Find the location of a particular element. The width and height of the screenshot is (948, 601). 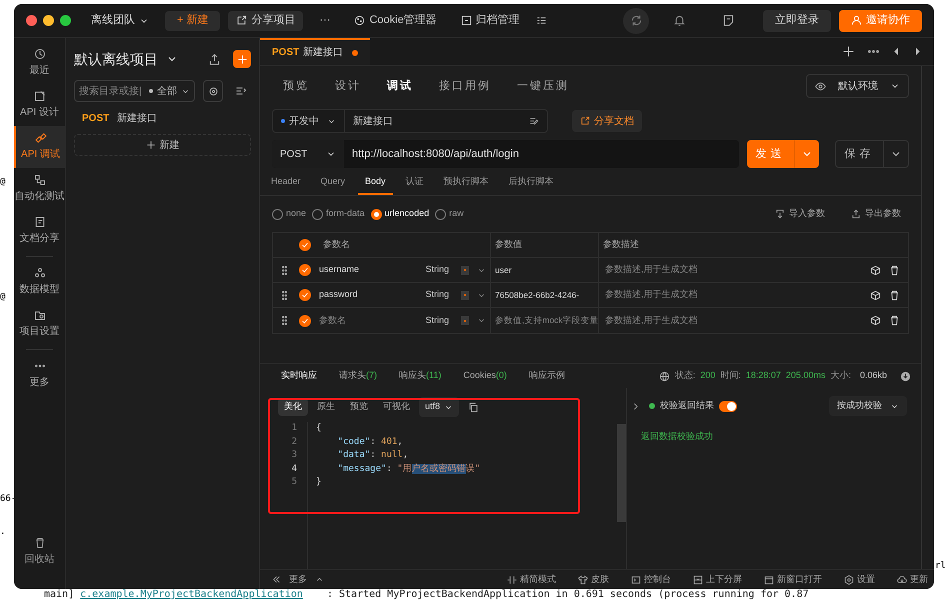

mode-tab: 调试 is located at coordinates (400, 86).